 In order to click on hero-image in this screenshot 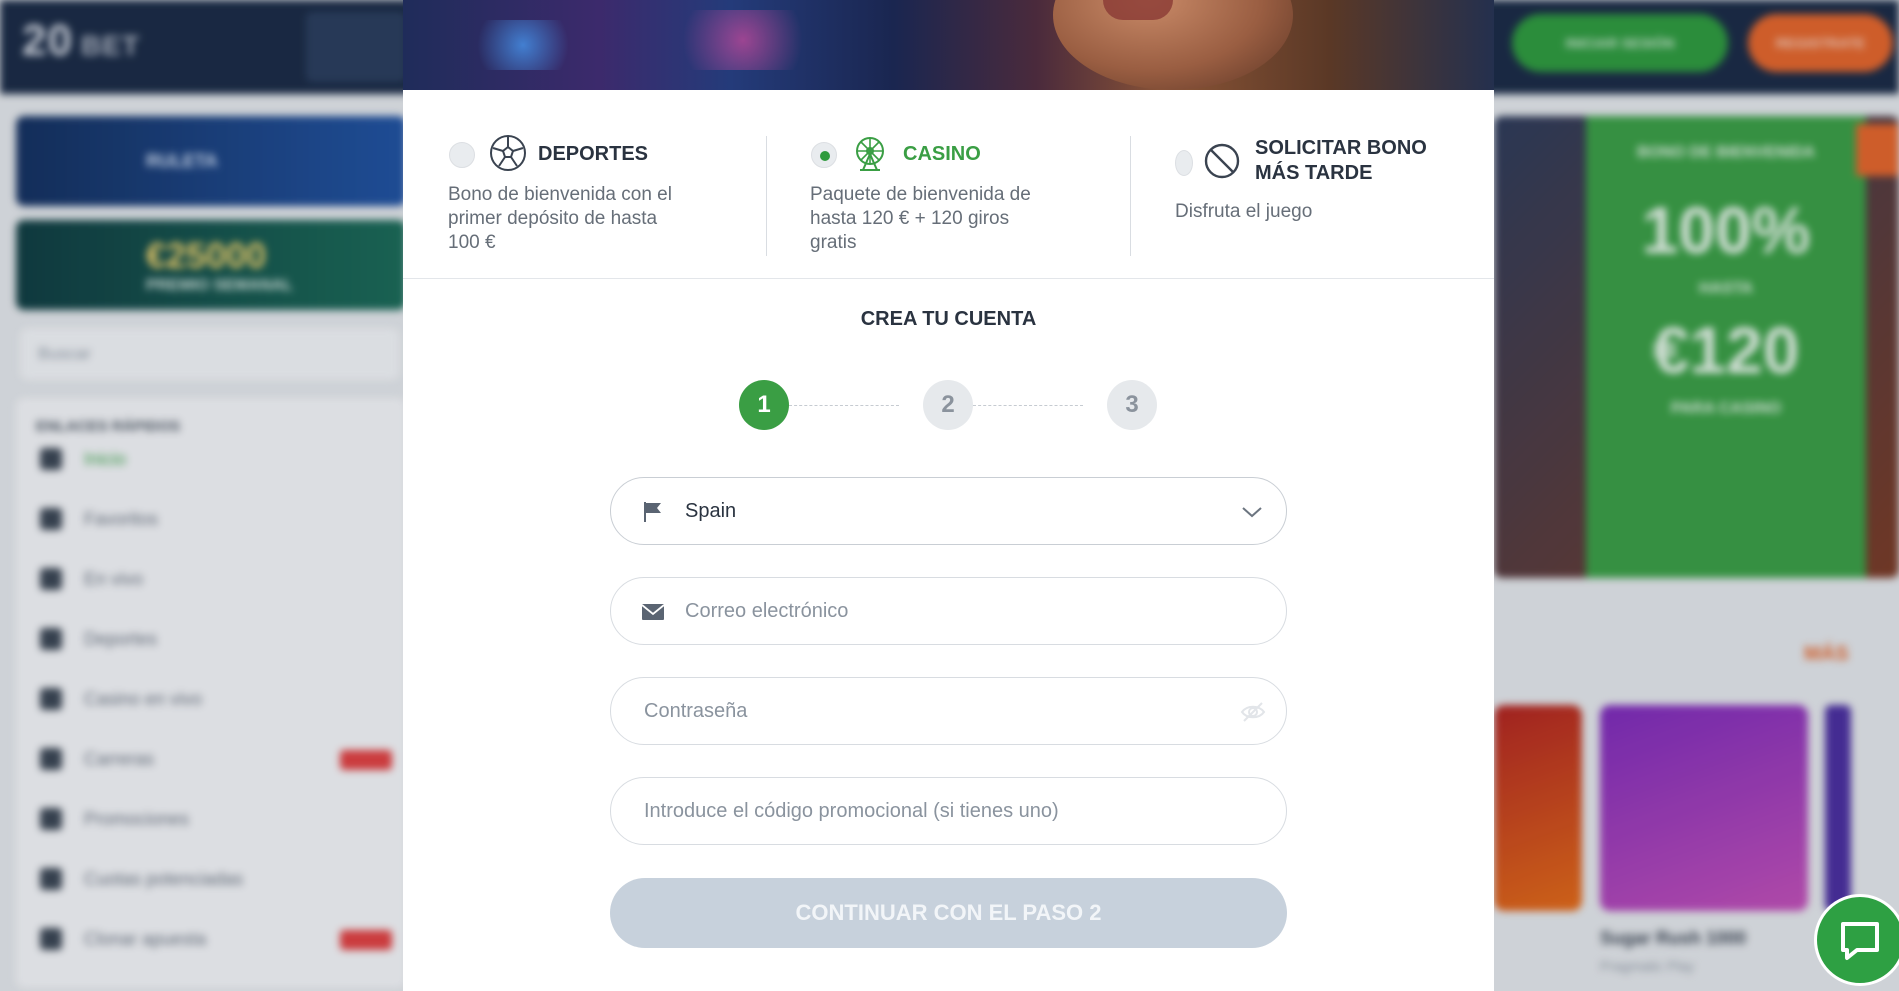, I will do `click(948, 45)`.